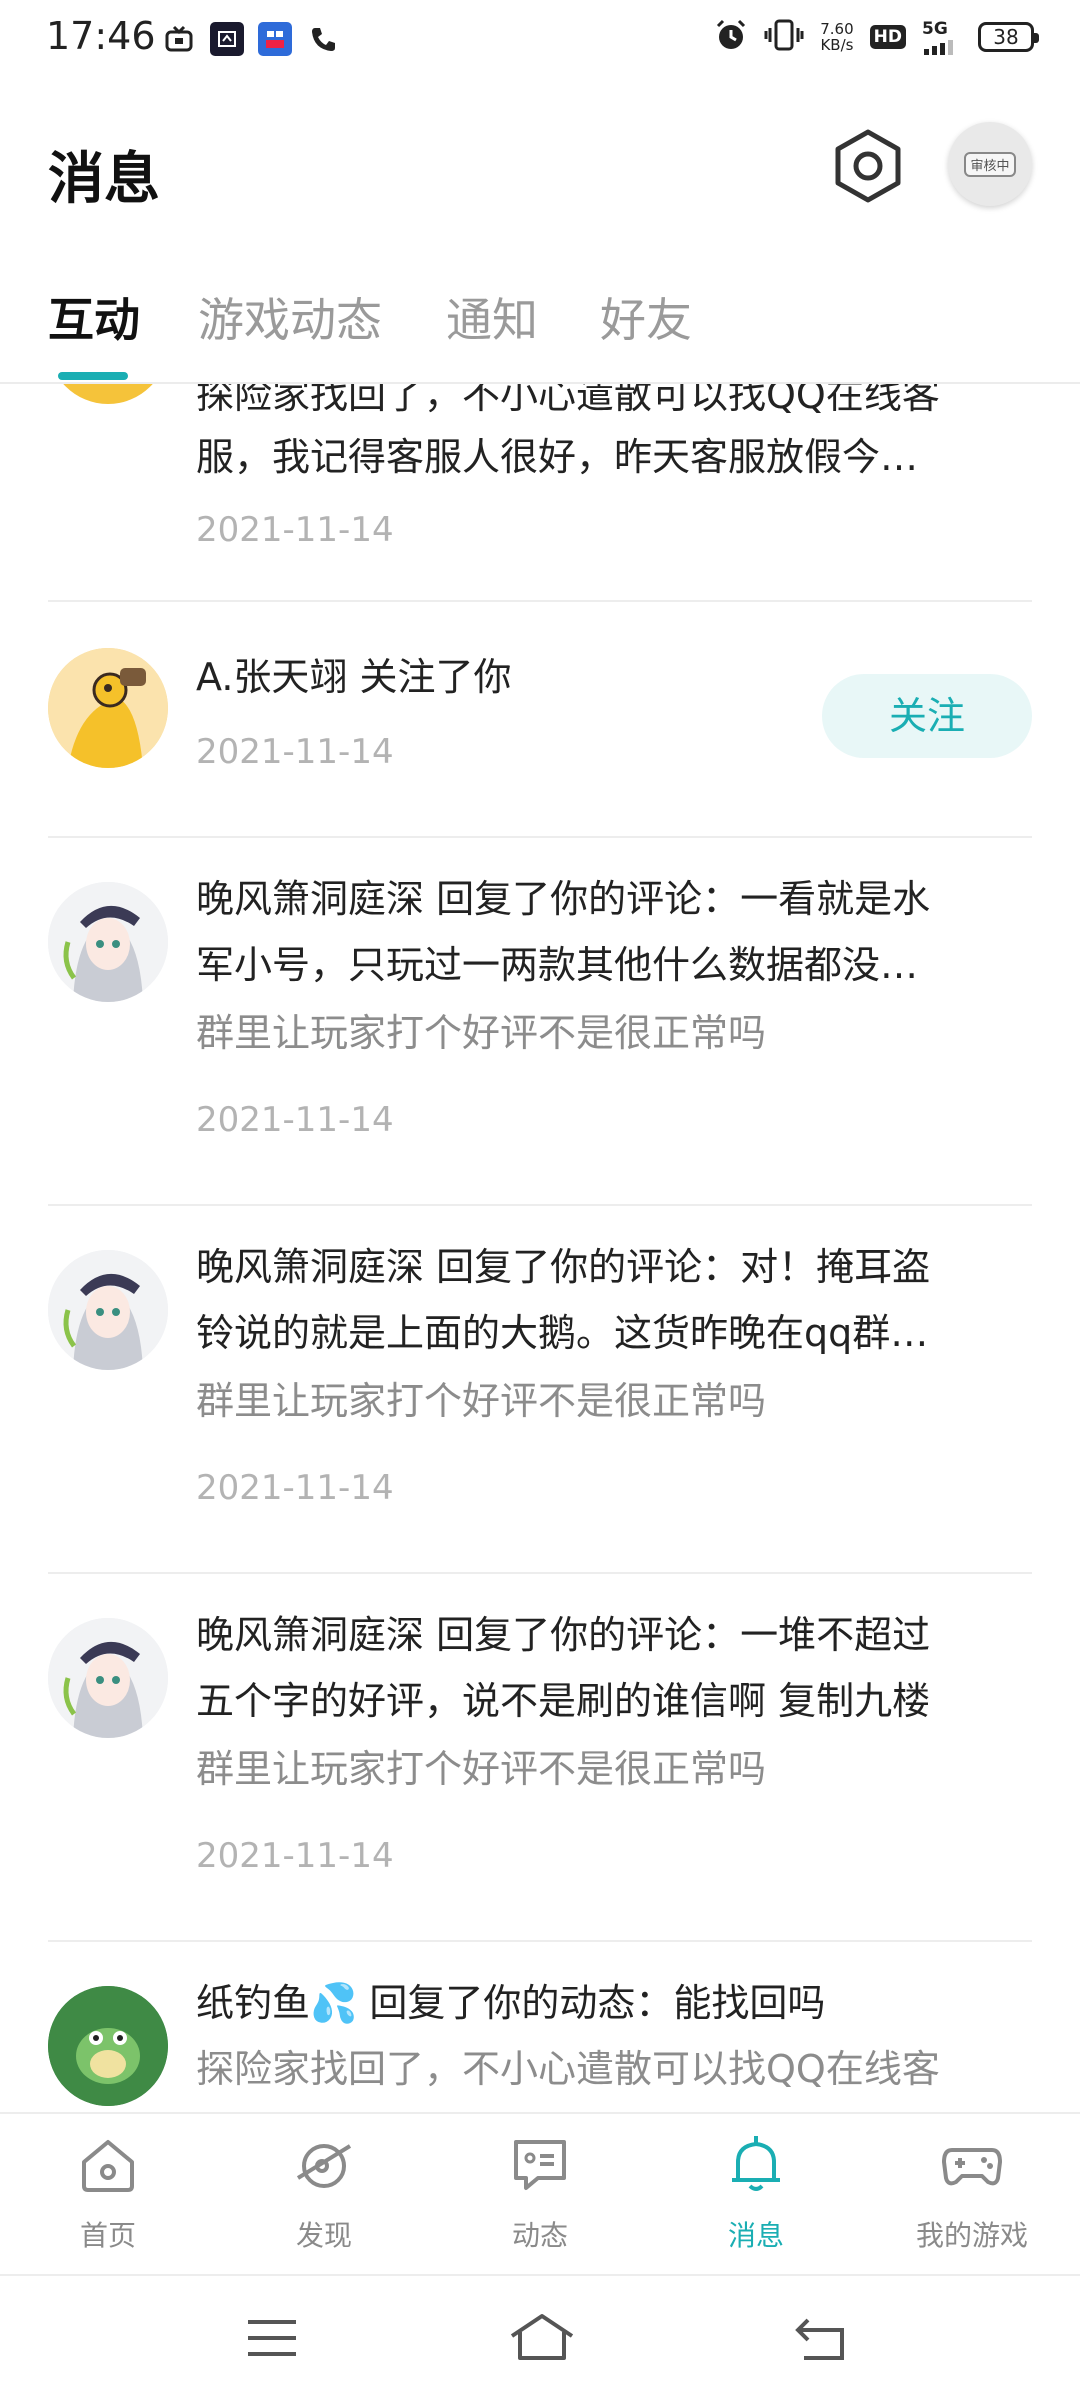  I want to click on header: 消息 审核中, so click(540, 169).